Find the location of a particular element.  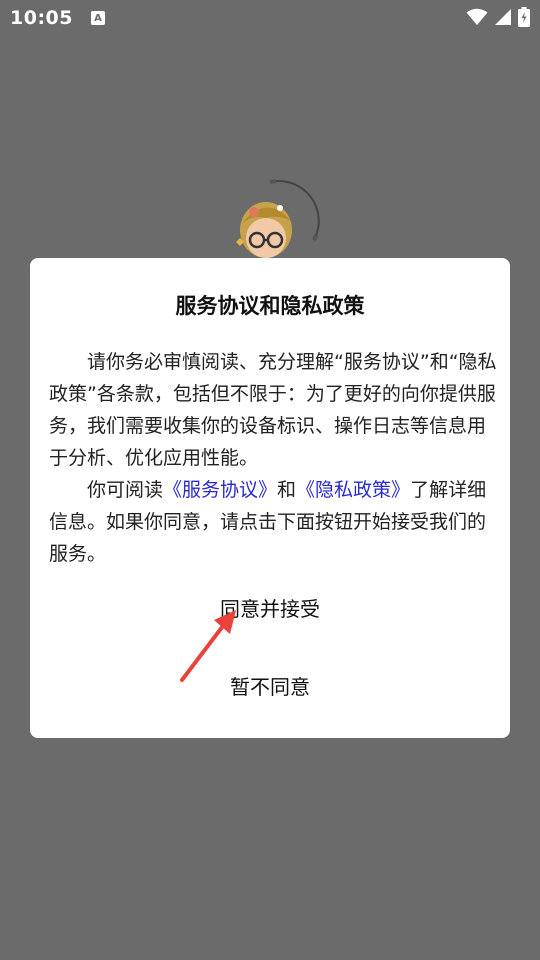

battery-icon is located at coordinates (524, 17).